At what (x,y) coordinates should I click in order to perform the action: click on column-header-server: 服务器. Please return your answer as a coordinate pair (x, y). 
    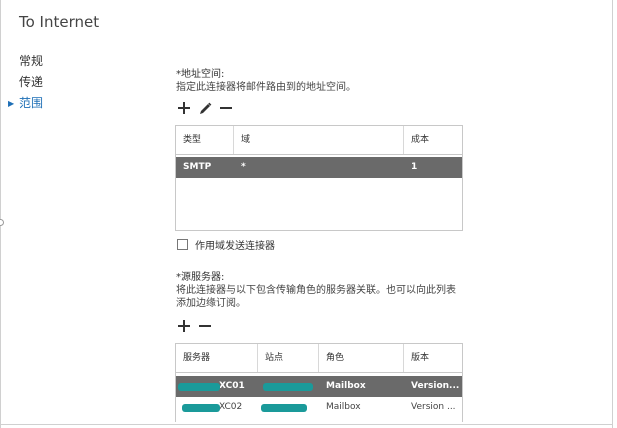
    Looking at the image, I should click on (217, 358).